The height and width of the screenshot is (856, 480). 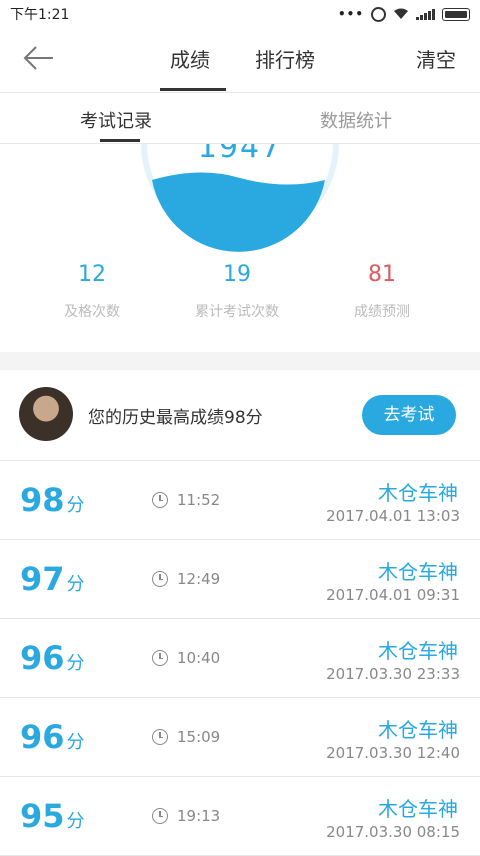 I want to click on status-bar: 下午1:21 •••, so click(x=240, y=14).